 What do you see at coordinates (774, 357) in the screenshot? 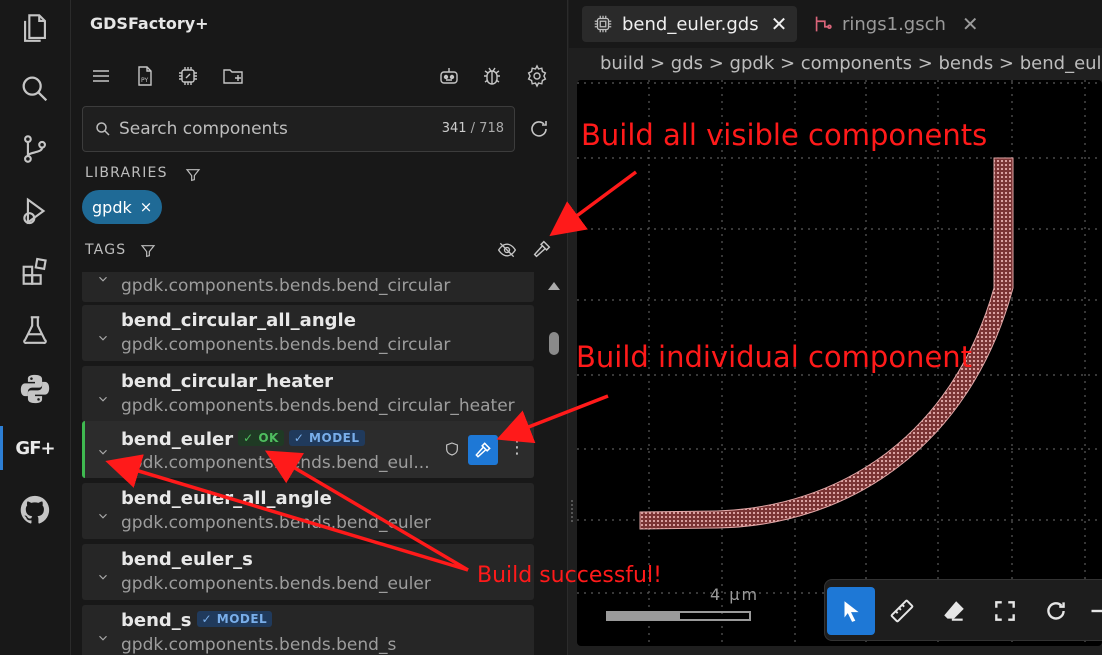
I see `annotation-build-individual: Build individual component` at bounding box center [774, 357].